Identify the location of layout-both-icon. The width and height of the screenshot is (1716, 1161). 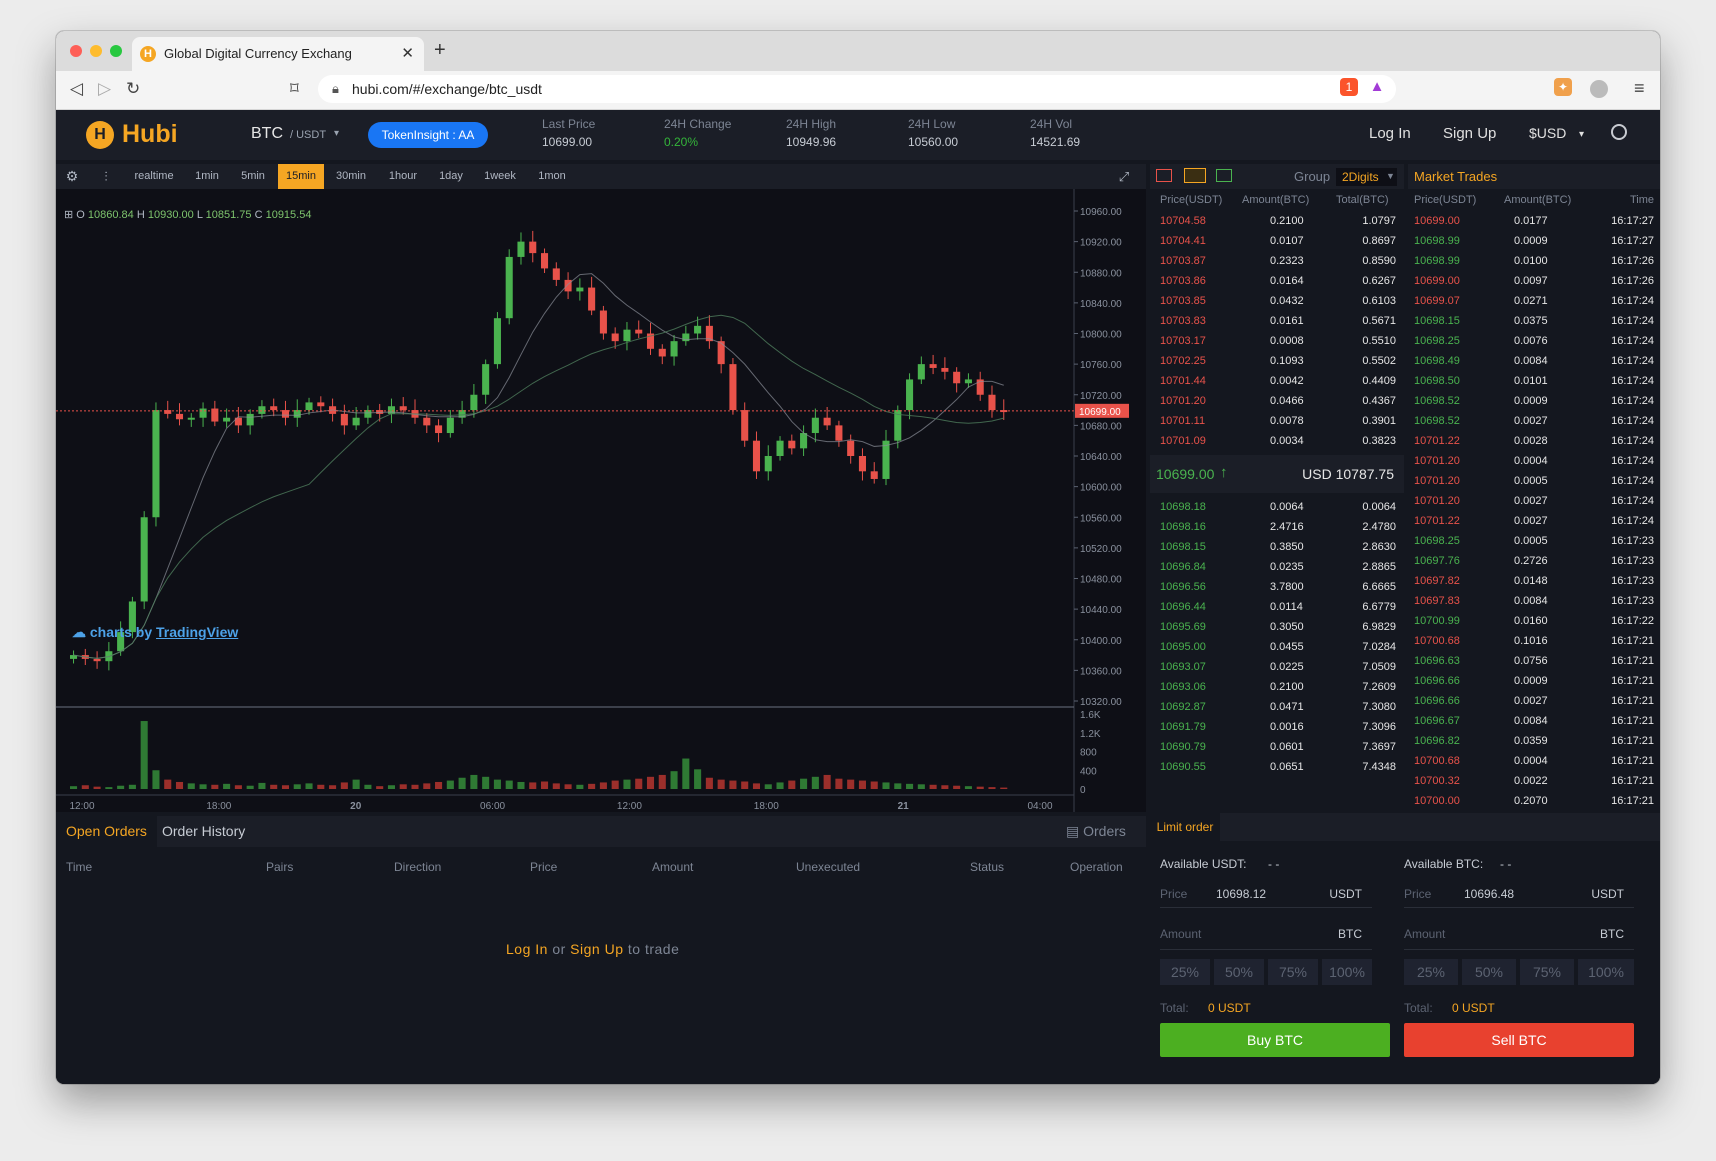
(1195, 175).